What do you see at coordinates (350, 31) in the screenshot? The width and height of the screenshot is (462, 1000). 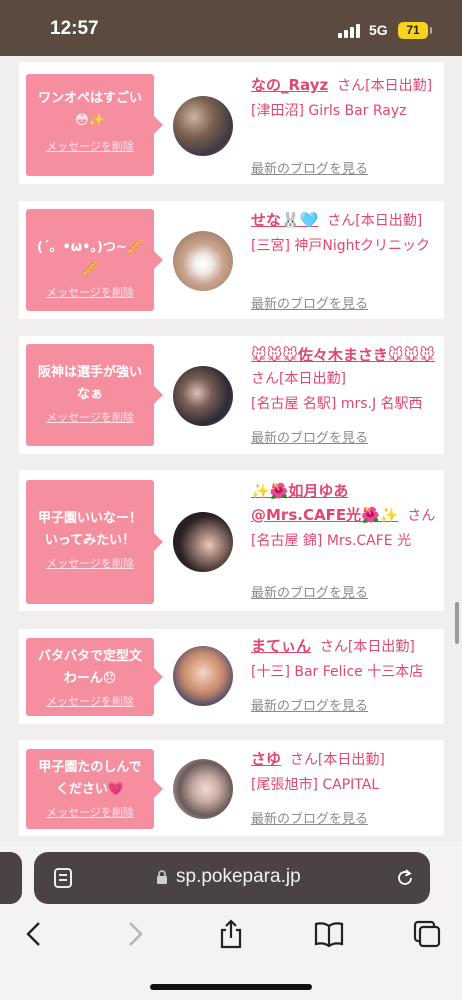 I see `signal-icon` at bounding box center [350, 31].